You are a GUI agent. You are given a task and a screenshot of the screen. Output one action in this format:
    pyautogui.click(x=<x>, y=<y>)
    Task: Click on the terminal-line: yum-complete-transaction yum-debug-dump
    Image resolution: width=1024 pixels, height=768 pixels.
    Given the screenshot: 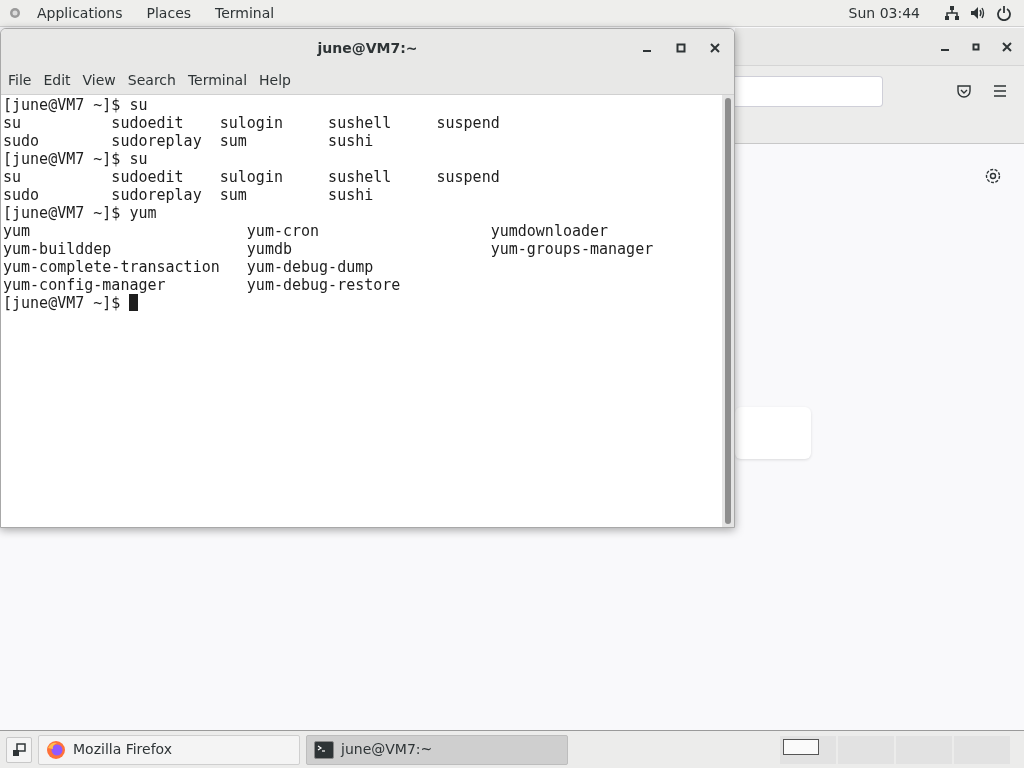 What is the action you would take?
    pyautogui.click(x=188, y=267)
    